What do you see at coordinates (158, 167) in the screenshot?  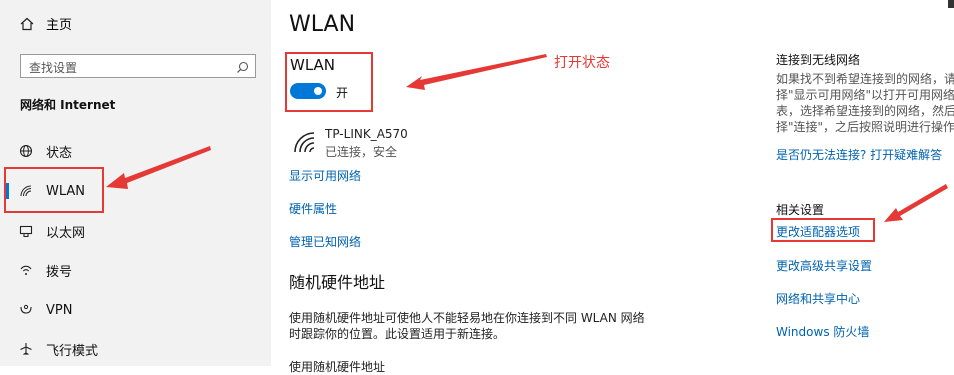 I see `arrow-to-sidebar-wlan` at bounding box center [158, 167].